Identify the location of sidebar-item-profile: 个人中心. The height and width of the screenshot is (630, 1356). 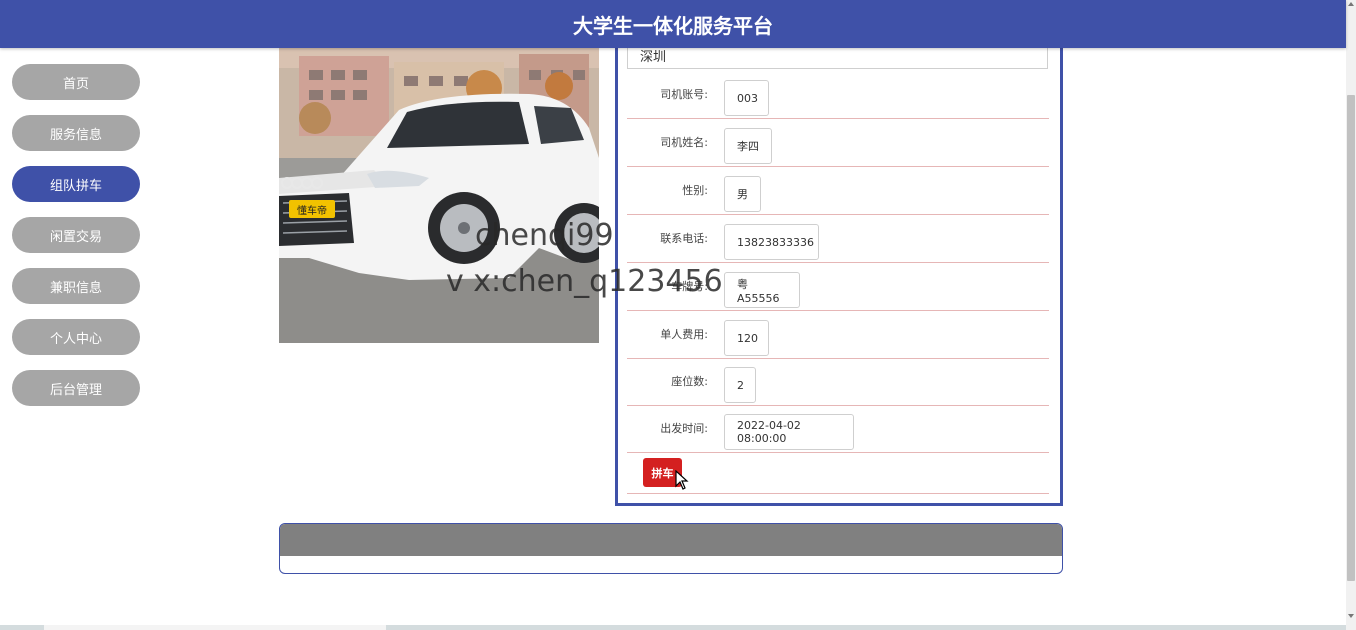
(76, 337).